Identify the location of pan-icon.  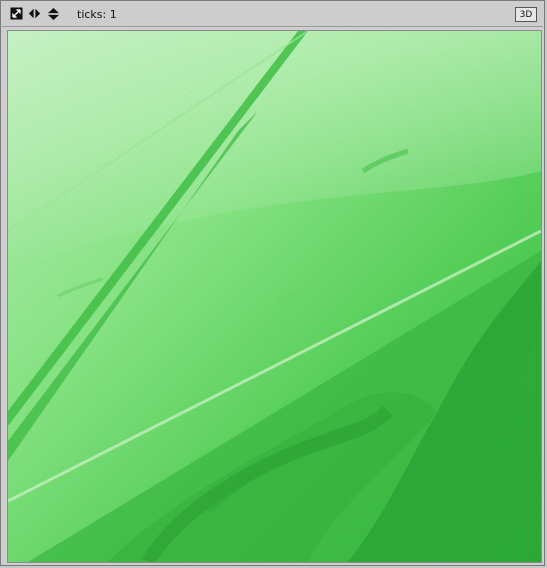
(34, 13).